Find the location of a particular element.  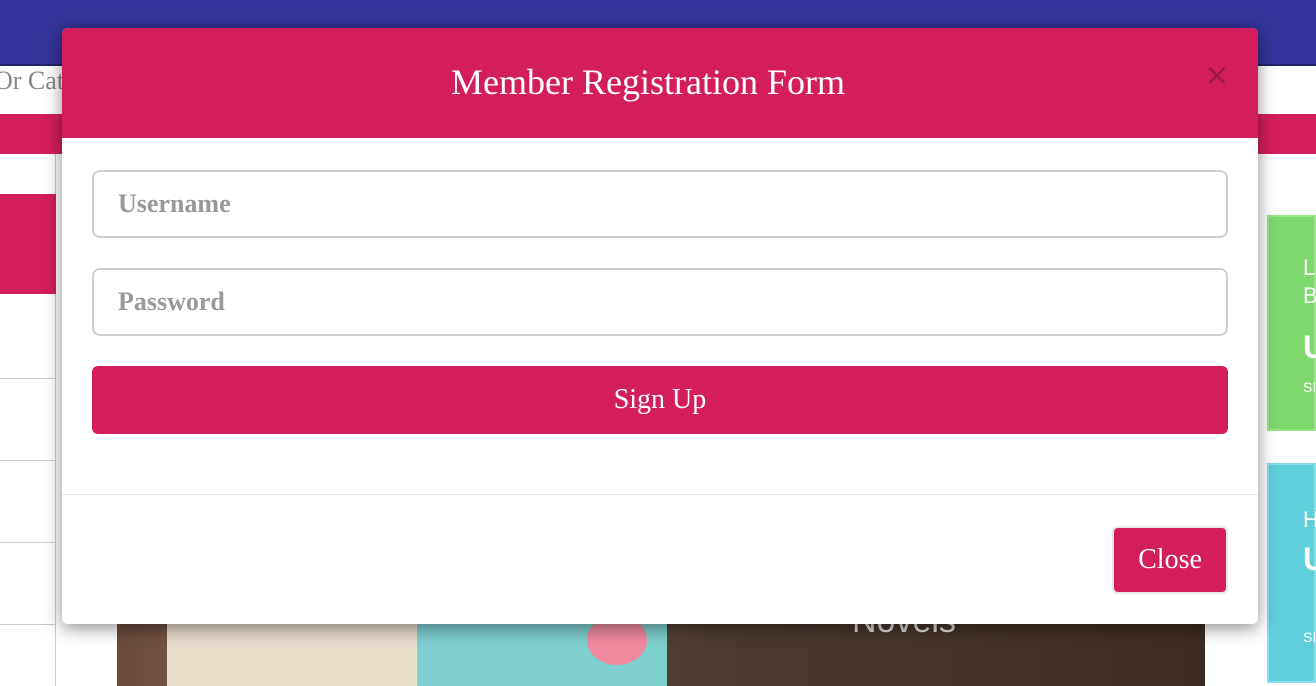

password-input is located at coordinates (660, 302).